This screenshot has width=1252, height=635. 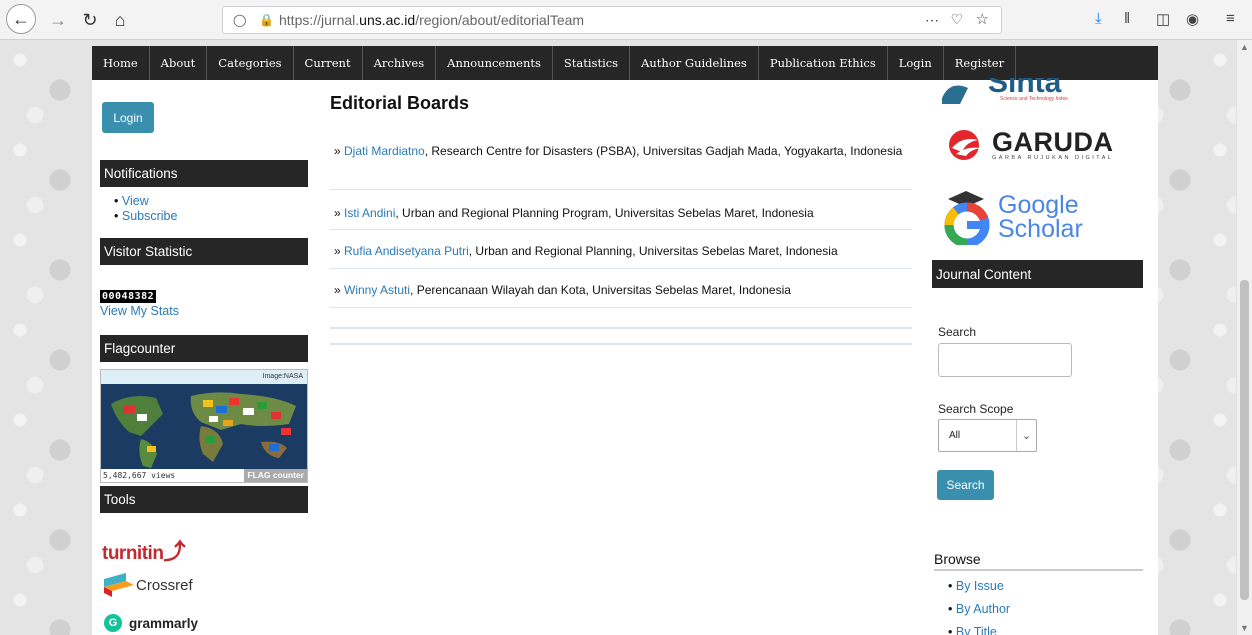 I want to click on menu-icon: ≡, so click(x=1230, y=18).